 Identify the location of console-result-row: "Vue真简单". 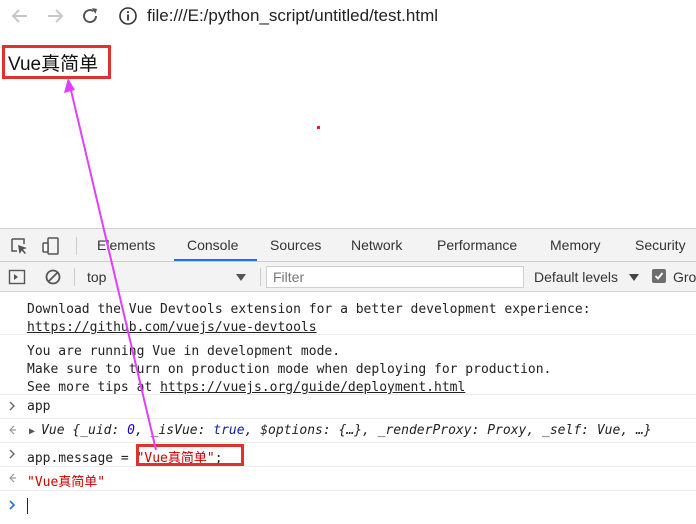
(348, 479).